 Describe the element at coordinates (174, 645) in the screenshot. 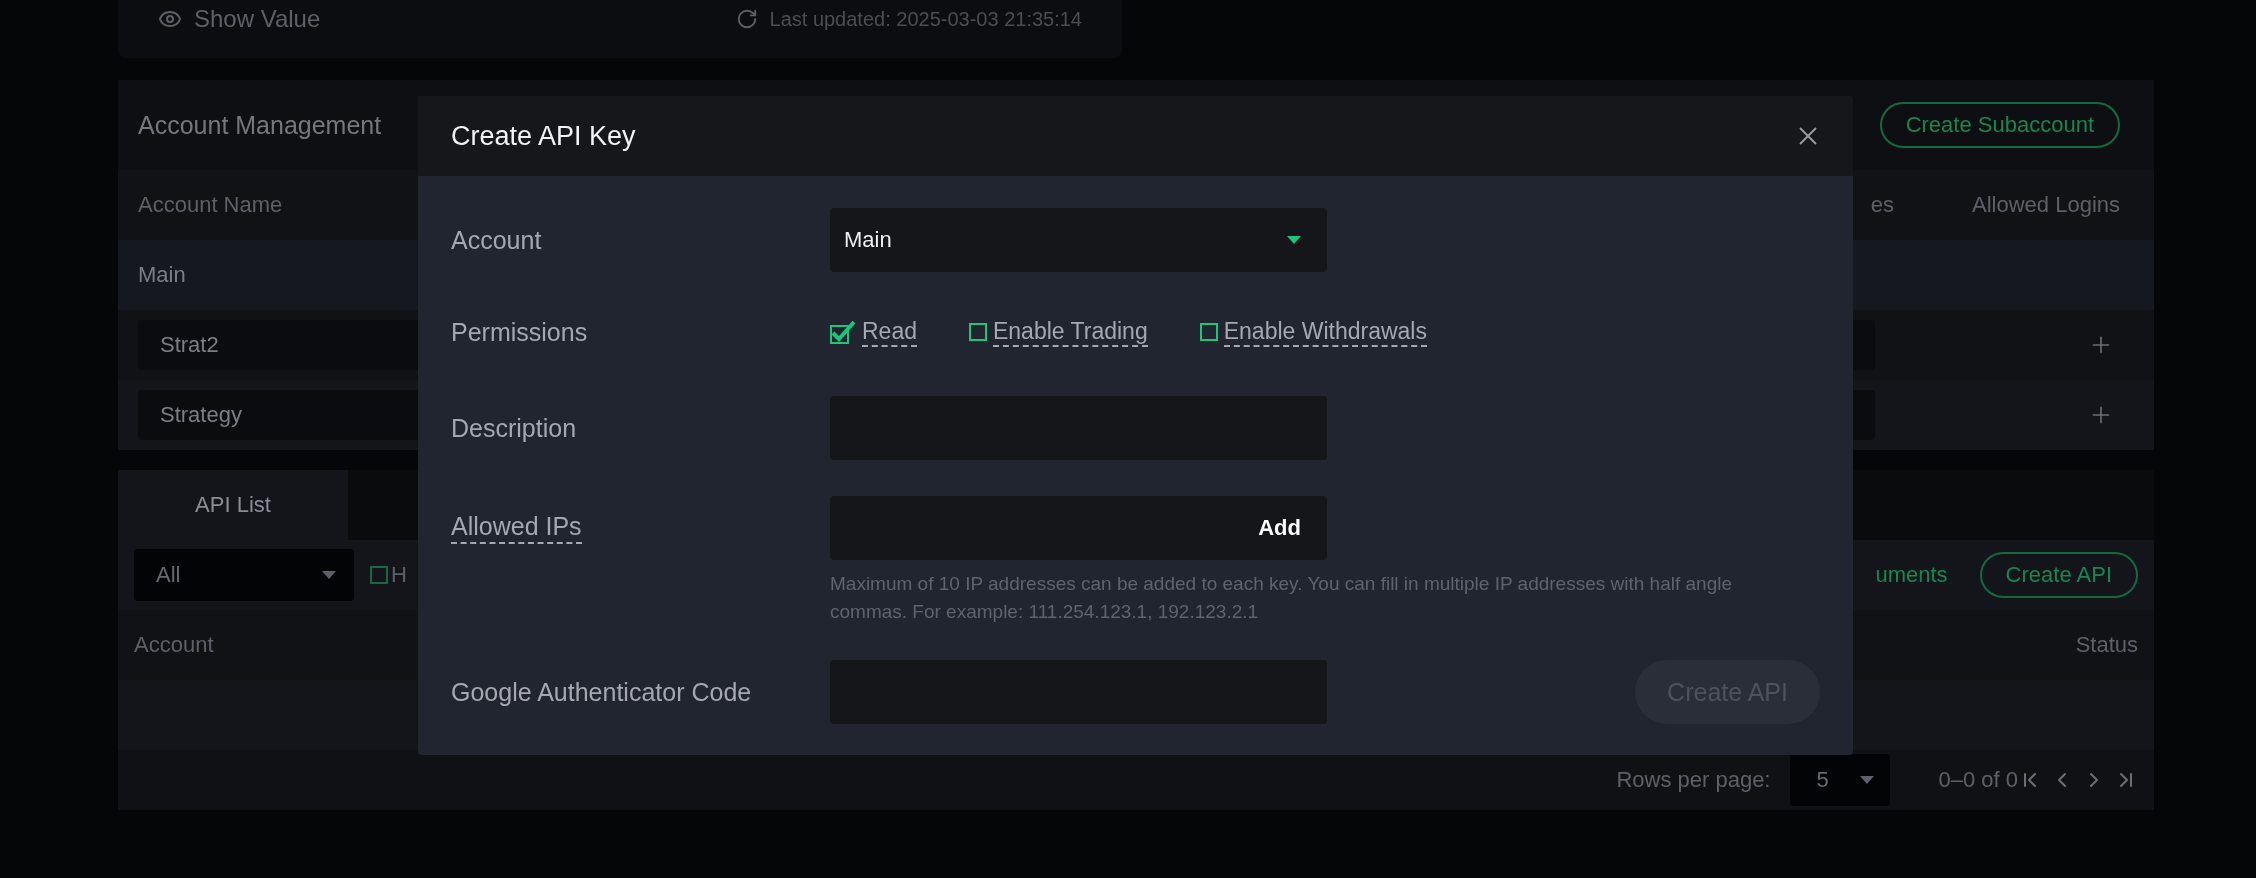

I see `column-header: Account` at that location.